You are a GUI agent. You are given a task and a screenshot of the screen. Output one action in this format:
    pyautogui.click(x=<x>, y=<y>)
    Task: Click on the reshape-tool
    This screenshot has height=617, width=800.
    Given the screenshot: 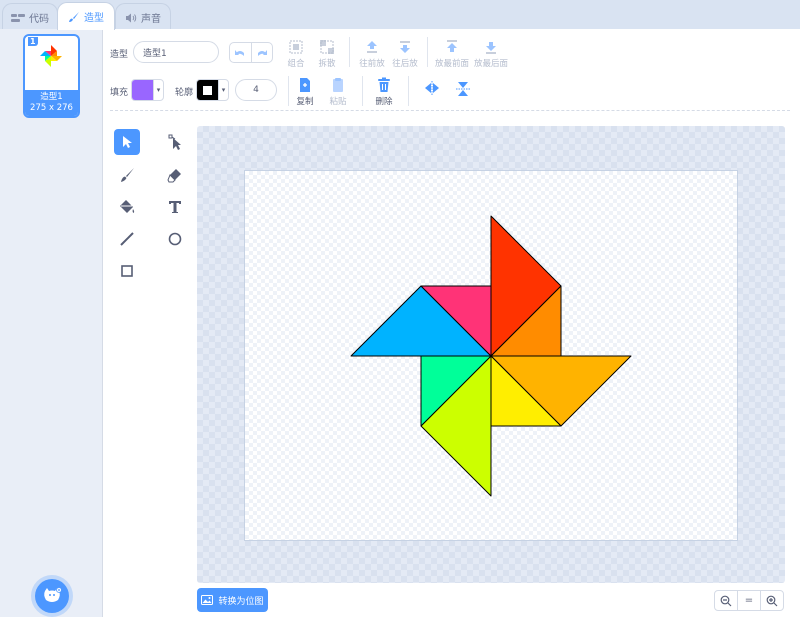 What is the action you would take?
    pyautogui.click(x=175, y=142)
    